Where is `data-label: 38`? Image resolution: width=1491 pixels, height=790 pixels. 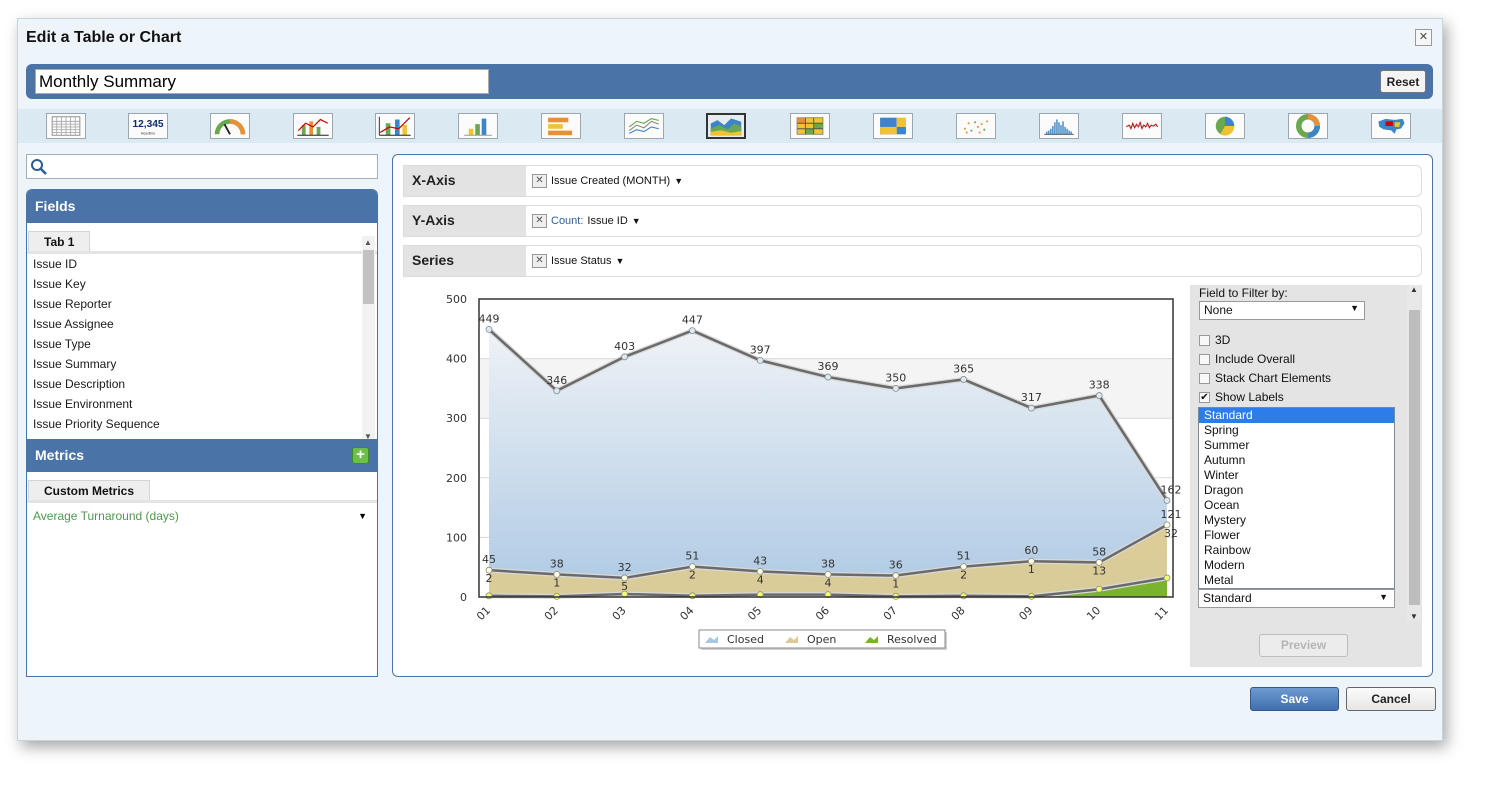 data-label: 38 is located at coordinates (557, 563).